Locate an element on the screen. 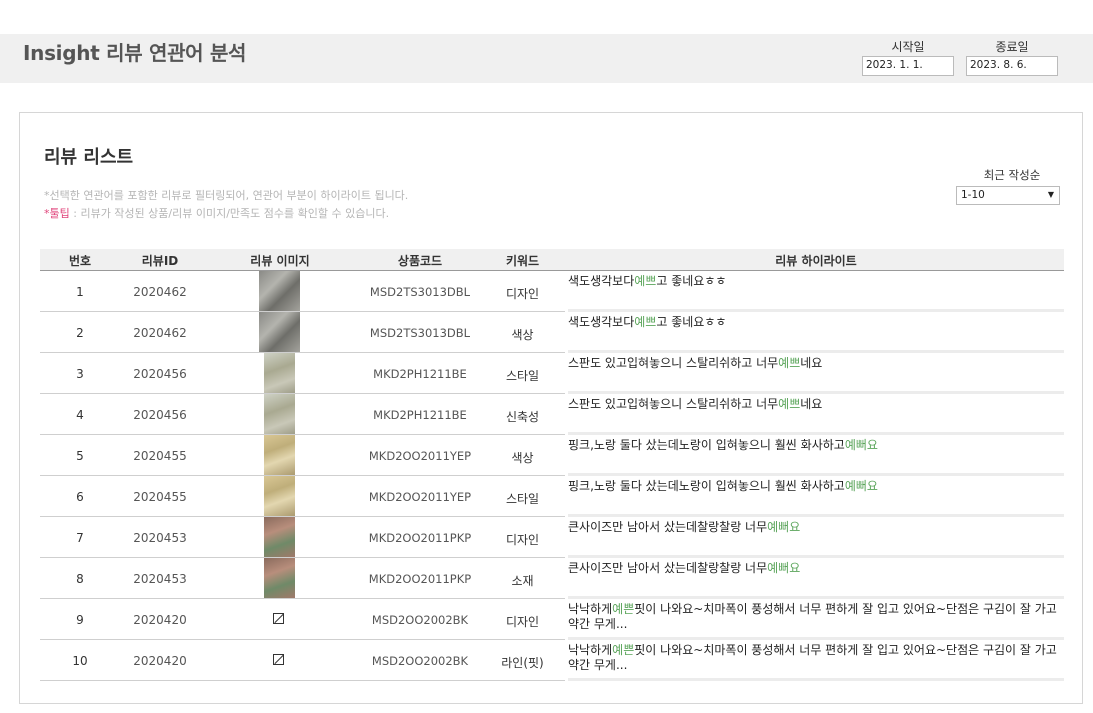 This screenshot has height=713, width=1093. cell-review-id: 2020420 is located at coordinates (160, 661).